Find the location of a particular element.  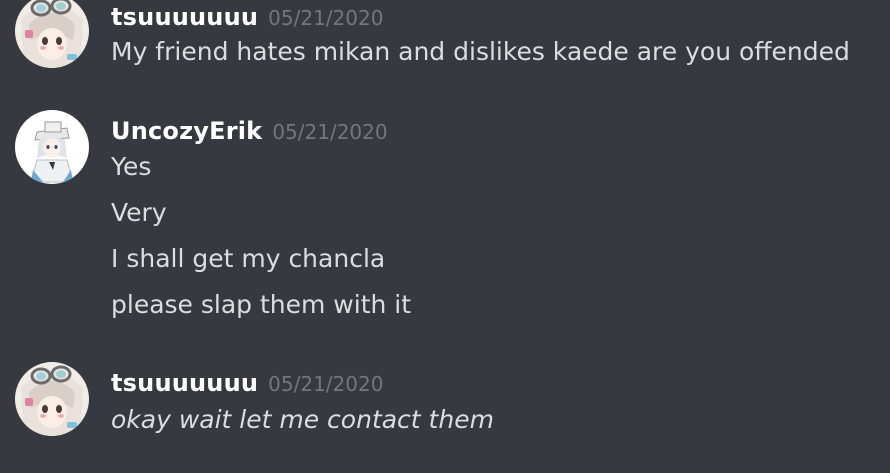

username: UncozyErik is located at coordinates (186, 131).